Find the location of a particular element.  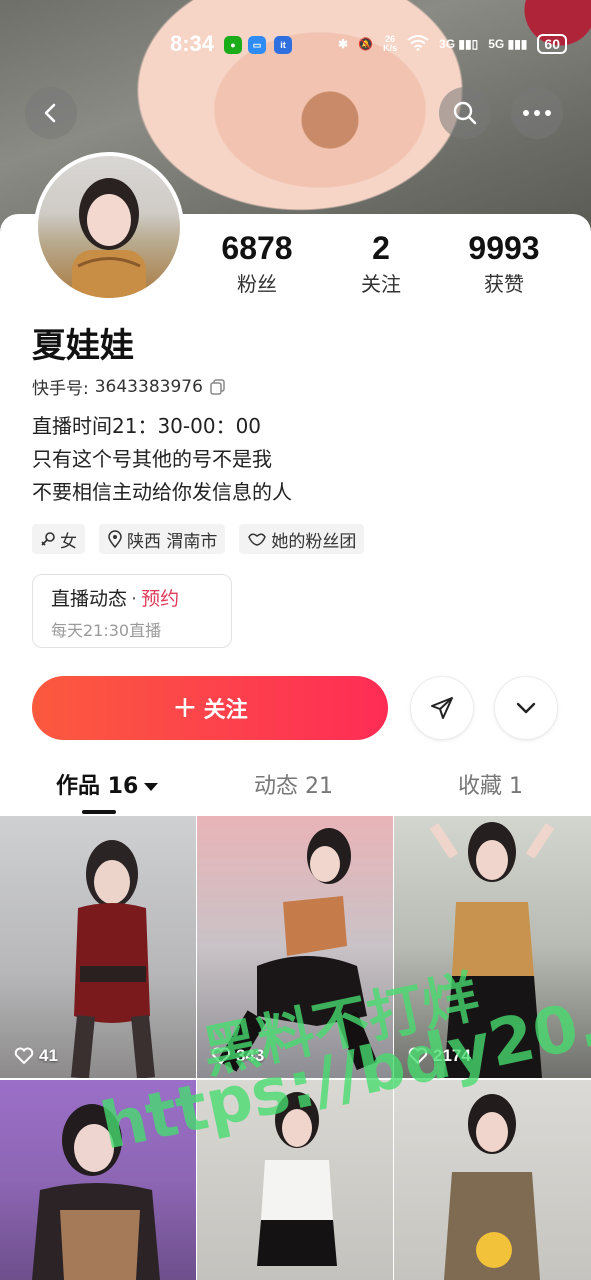

bio-line: 只有这个号其他的号不是我 is located at coordinates (152, 459).